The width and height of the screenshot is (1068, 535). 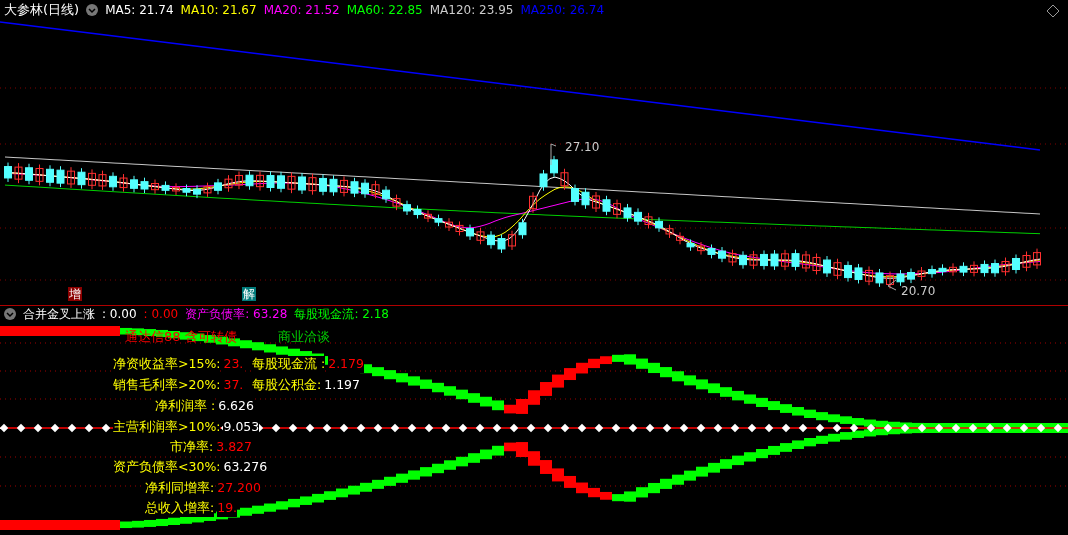 What do you see at coordinates (341, 314) in the screenshot?
I see `cash-flow-value: 每股现金流: 2.18` at bounding box center [341, 314].